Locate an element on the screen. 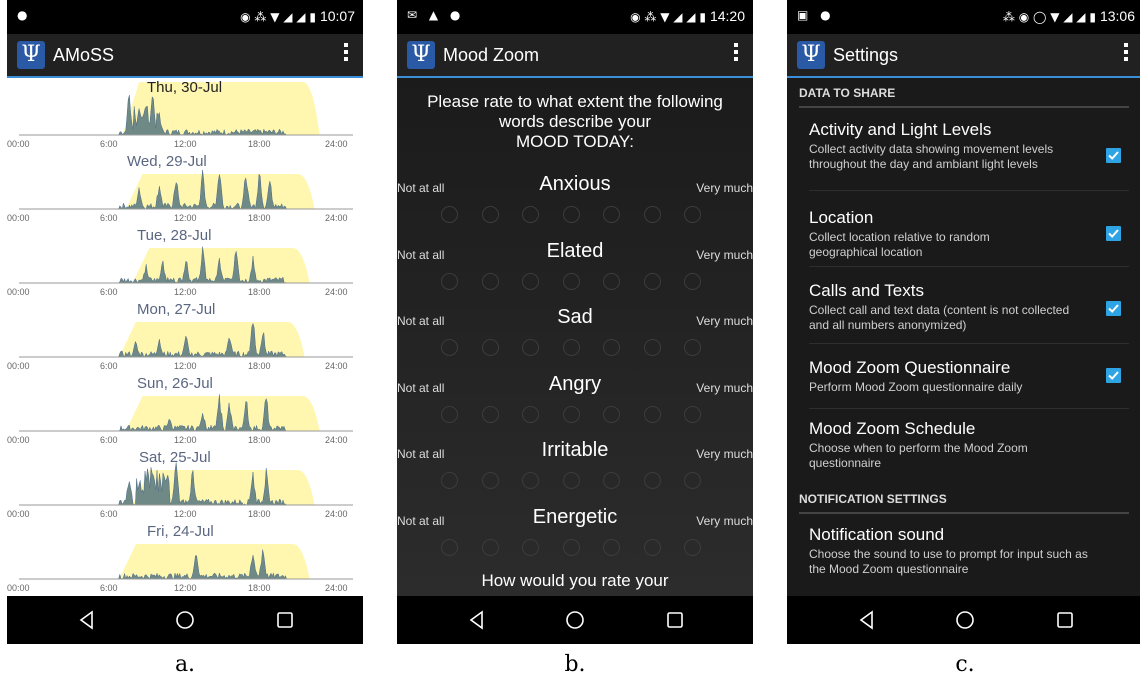 This screenshot has height=688, width=1140. mood-item: Not at all Irritable Very much is located at coordinates (575, 472).